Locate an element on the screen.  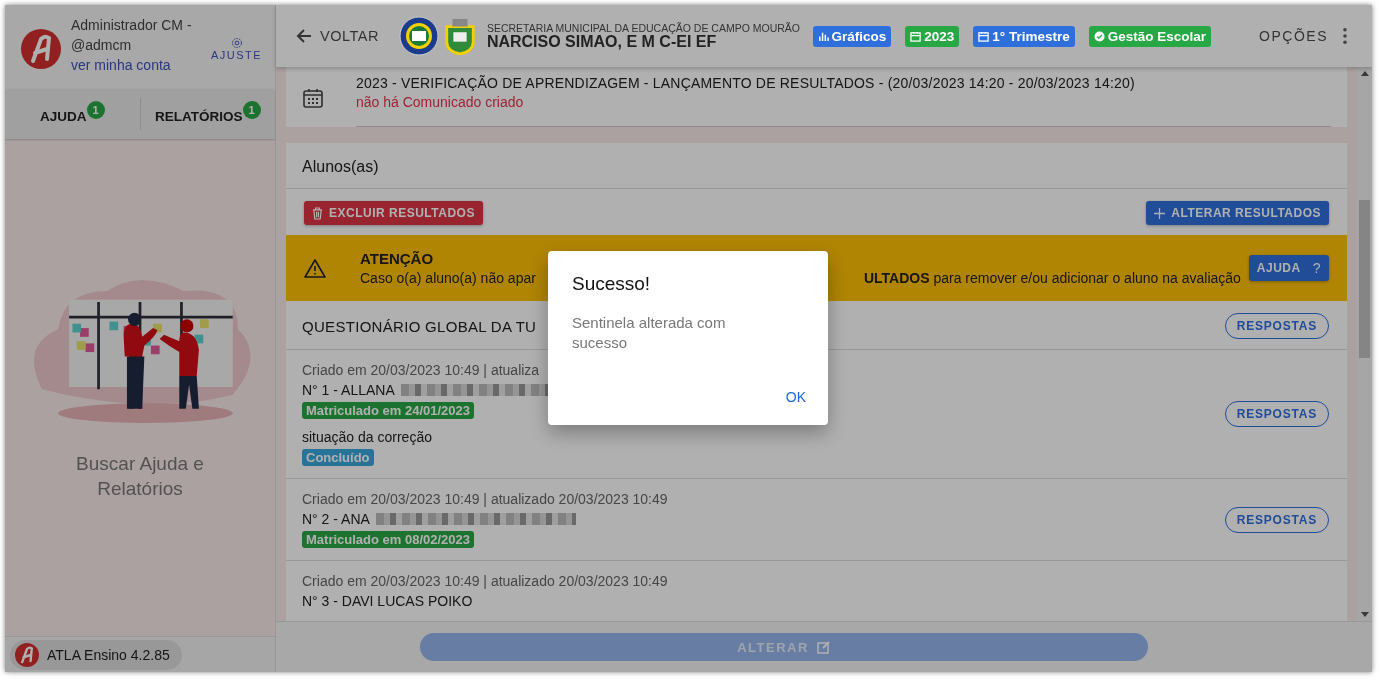
scrollbar is located at coordinates (1364, 344).